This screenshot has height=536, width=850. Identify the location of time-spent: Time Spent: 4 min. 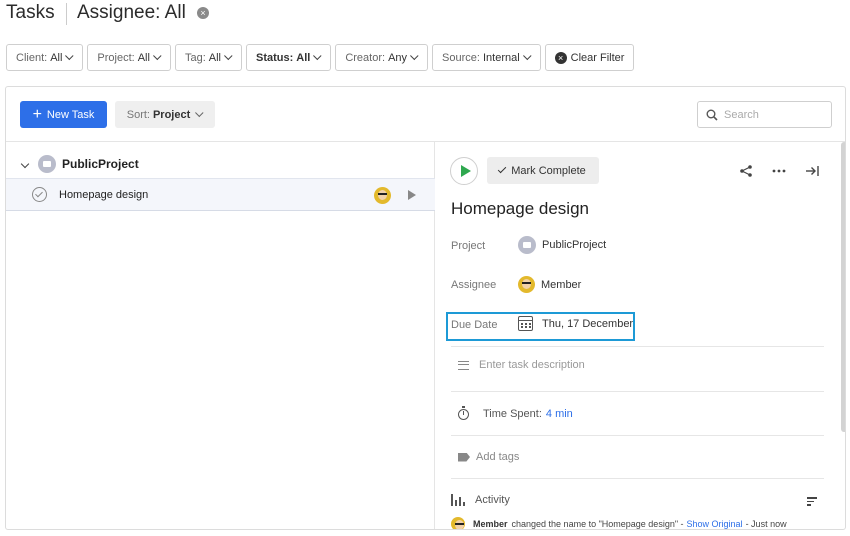
(515, 412).